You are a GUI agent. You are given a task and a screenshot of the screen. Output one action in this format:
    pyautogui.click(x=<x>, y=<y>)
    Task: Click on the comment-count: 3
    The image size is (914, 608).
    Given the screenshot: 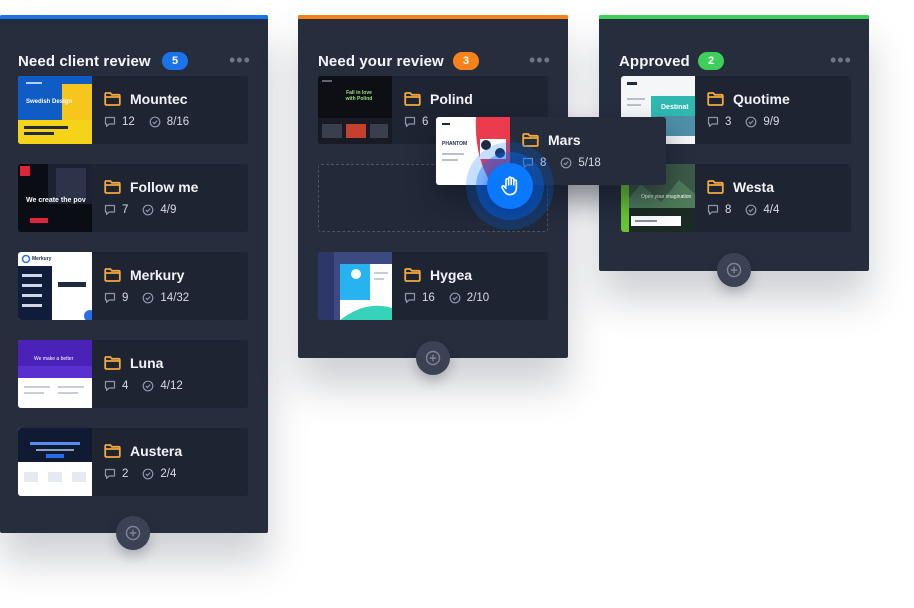 What is the action you would take?
    pyautogui.click(x=728, y=122)
    